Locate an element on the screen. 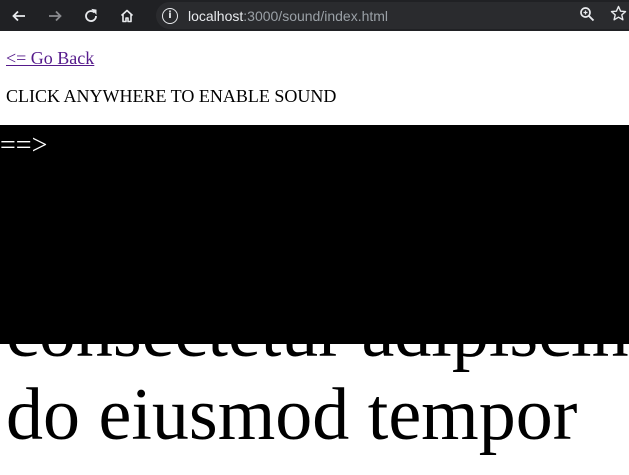 The width and height of the screenshot is (629, 475). url-host: localhost is located at coordinates (216, 15).